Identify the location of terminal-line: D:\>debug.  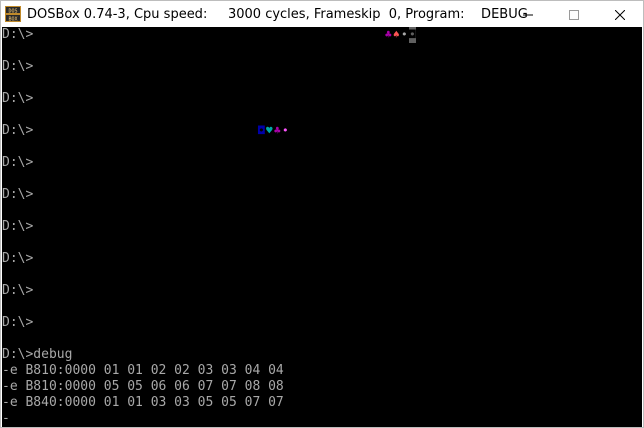
(37, 354).